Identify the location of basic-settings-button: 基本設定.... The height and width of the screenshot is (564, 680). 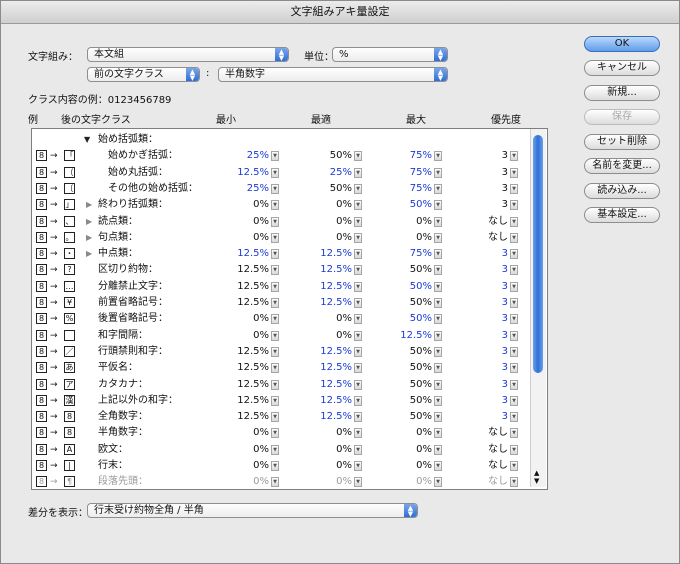
(622, 215).